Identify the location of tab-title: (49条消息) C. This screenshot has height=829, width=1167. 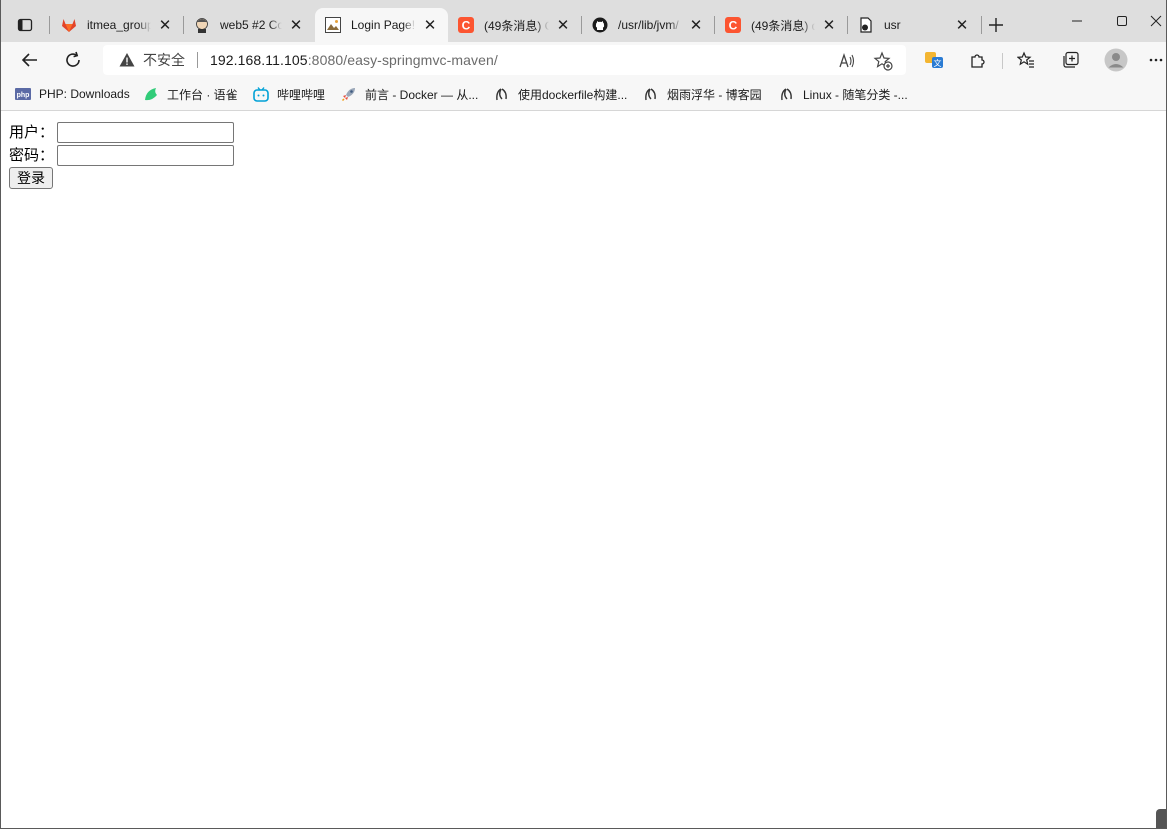
(516, 25).